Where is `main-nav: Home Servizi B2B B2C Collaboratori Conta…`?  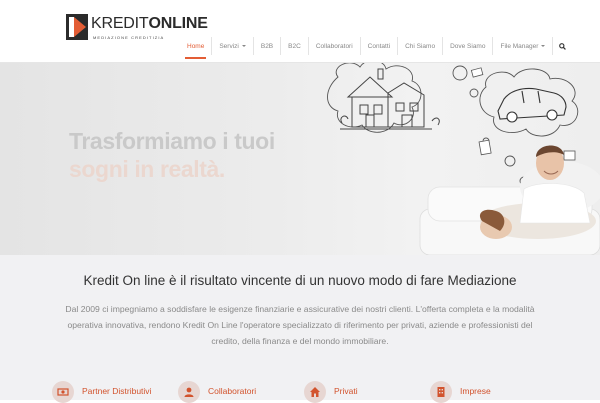 main-nav: Home Servizi B2B B2C Collaboratori Conta… is located at coordinates (376, 48).